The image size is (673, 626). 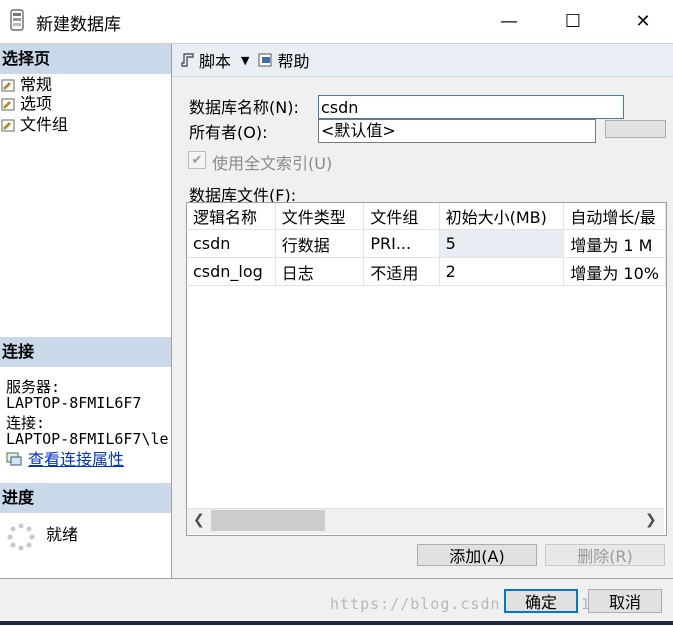 What do you see at coordinates (21, 537) in the screenshot?
I see `spinner-icon` at bounding box center [21, 537].